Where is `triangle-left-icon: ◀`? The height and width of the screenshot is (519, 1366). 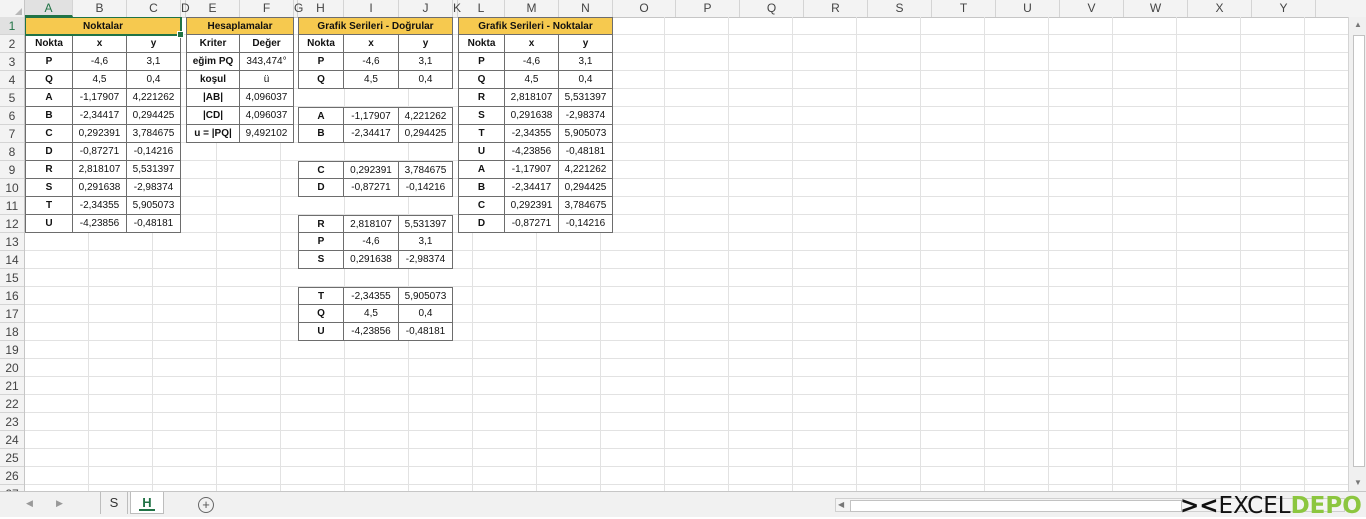
triangle-left-icon: ◀ is located at coordinates (29, 503).